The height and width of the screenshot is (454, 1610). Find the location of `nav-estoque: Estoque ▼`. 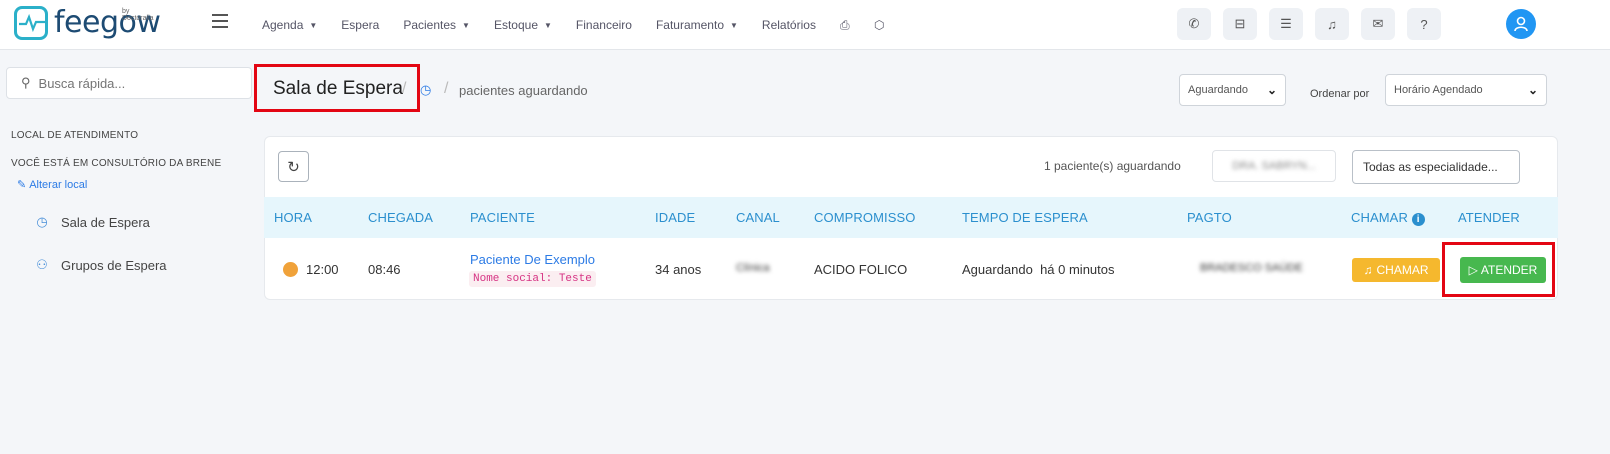

nav-estoque: Estoque ▼ is located at coordinates (523, 25).